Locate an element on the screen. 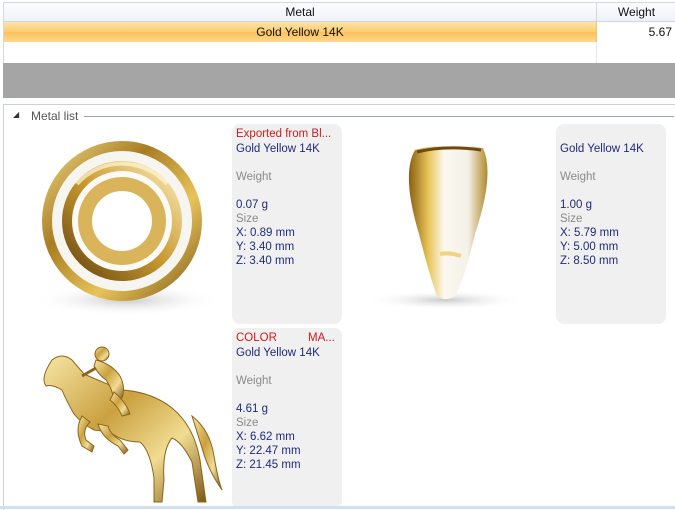 The width and height of the screenshot is (675, 510). card-weight-value: 4.61 g is located at coordinates (252, 409).